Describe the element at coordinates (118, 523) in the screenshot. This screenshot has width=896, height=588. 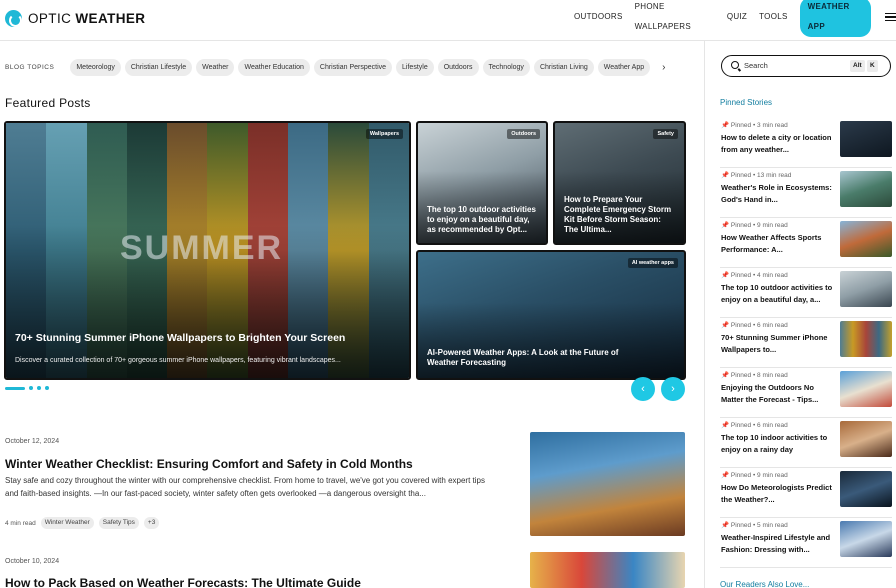
I see `post-tag: Safety Tips` at that location.